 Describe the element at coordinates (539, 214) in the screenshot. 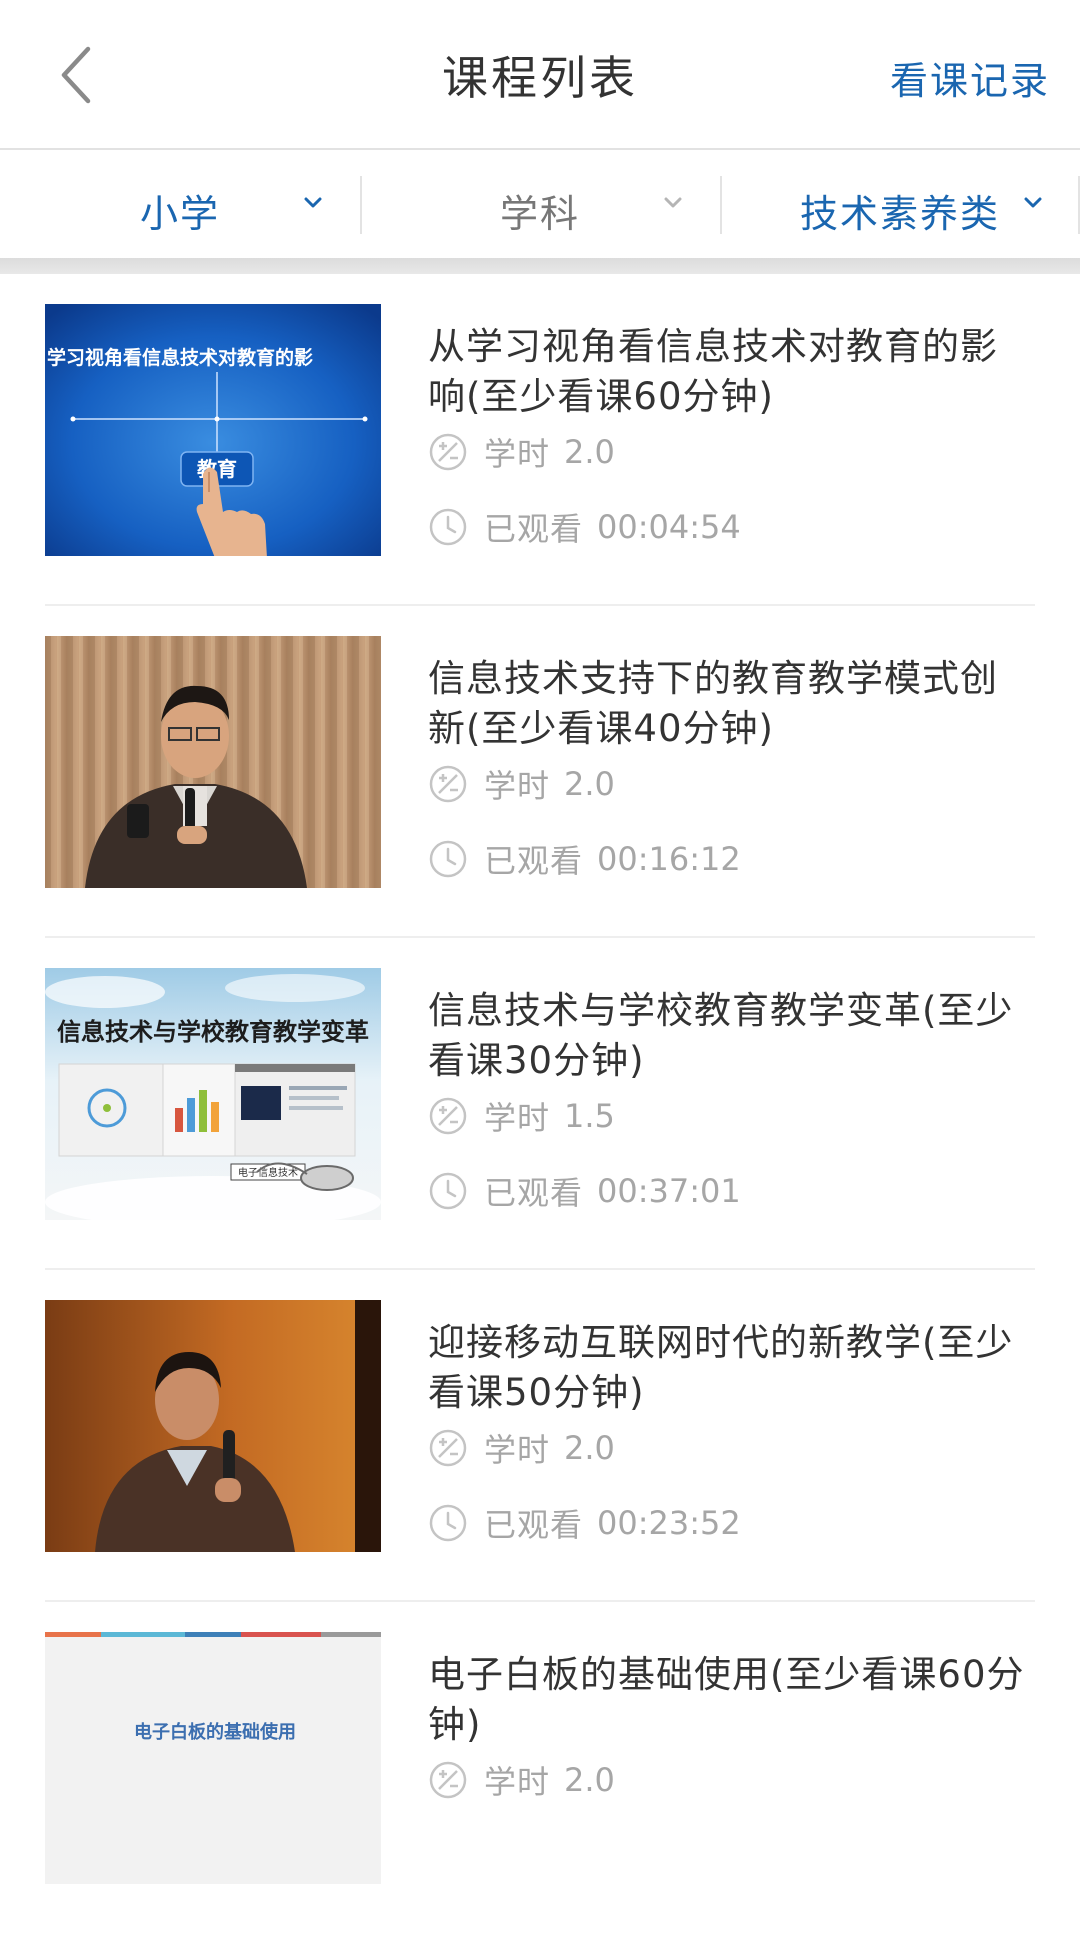

I see `filter-subject-label: 学科` at that location.